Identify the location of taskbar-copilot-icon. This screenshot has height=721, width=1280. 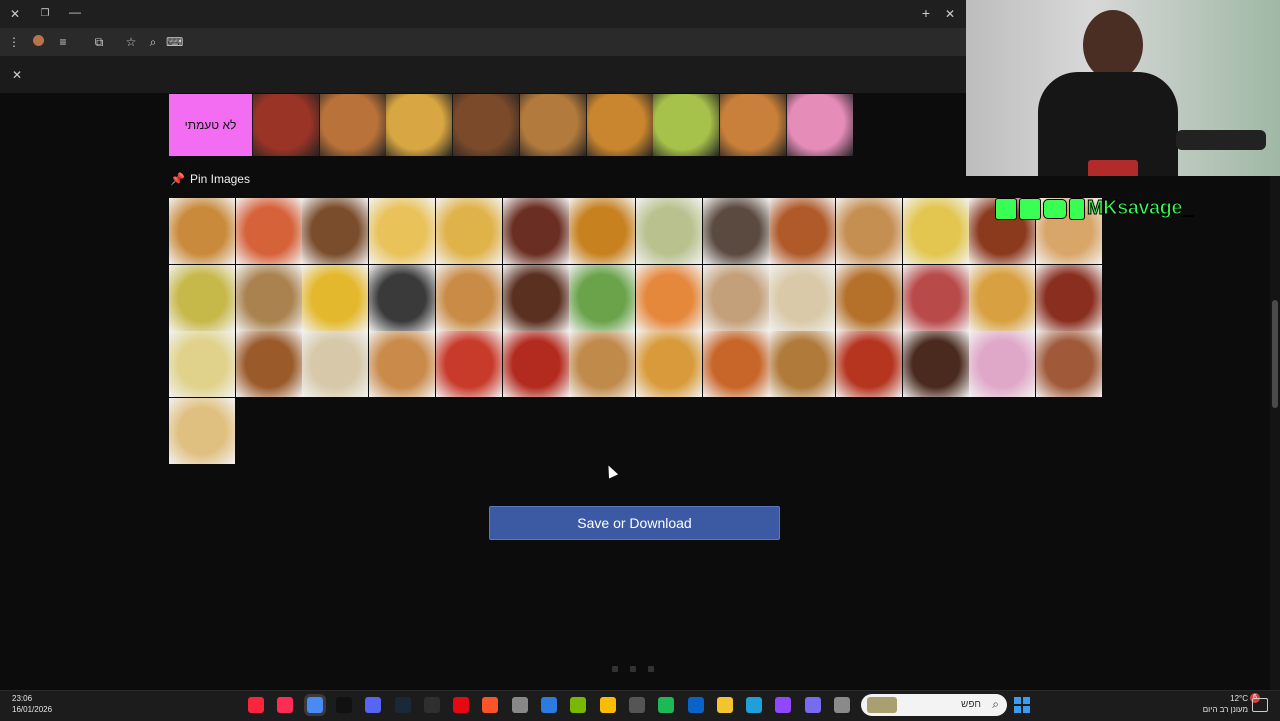
(813, 705).